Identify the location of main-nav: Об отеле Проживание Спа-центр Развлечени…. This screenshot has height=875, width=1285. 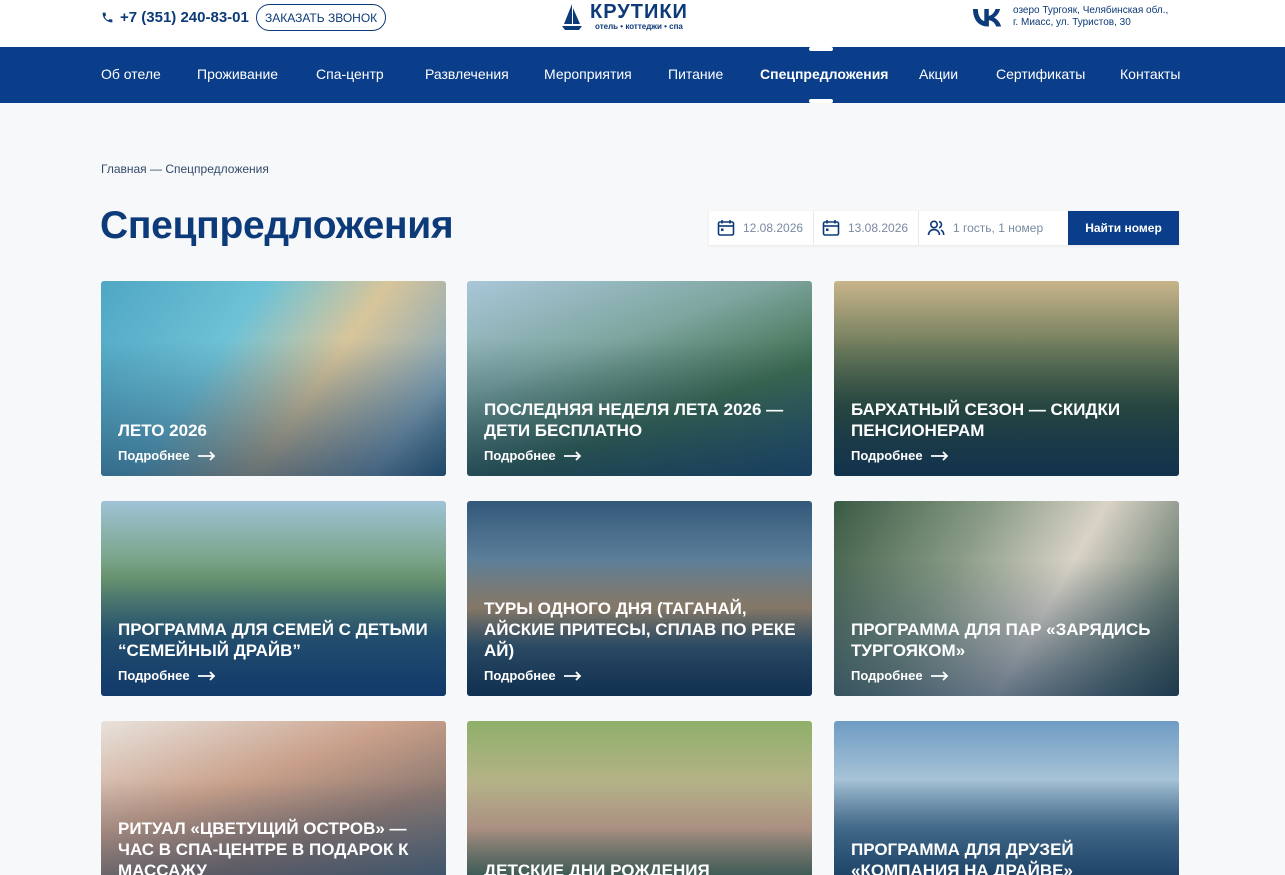
(642, 75).